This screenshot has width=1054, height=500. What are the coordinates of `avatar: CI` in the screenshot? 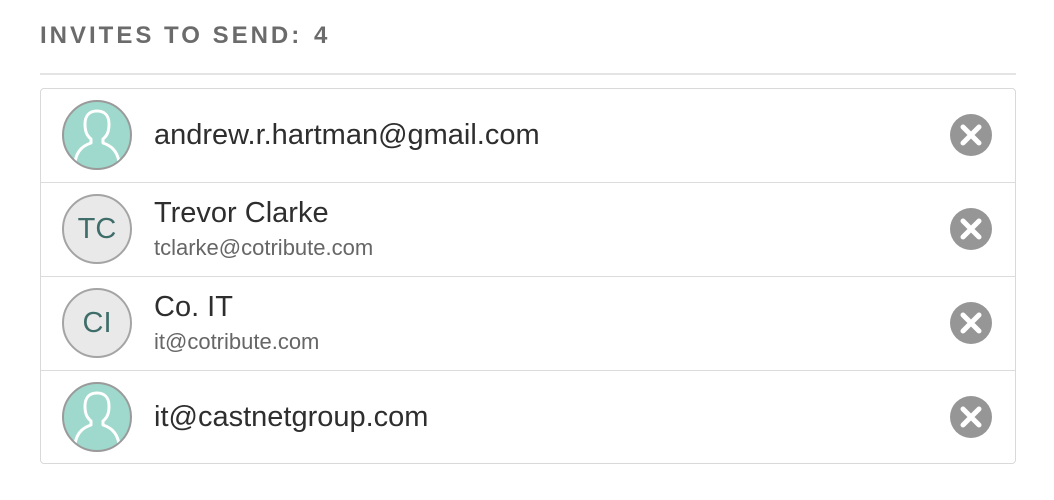 It's located at (97, 323).